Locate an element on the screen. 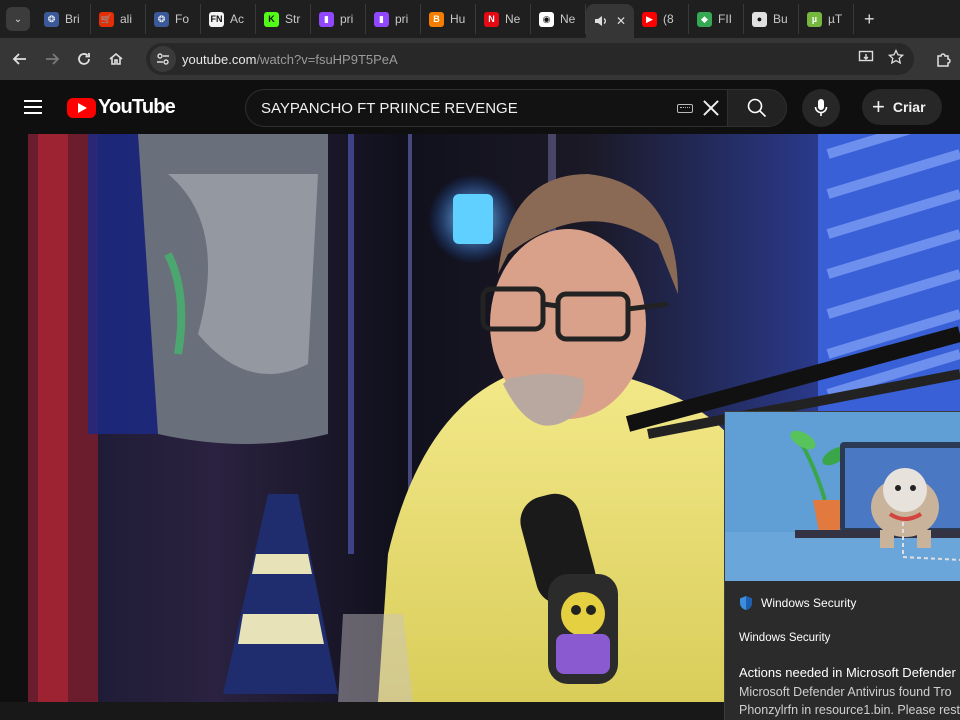  browser-tab-label: µT is located at coordinates (835, 19).